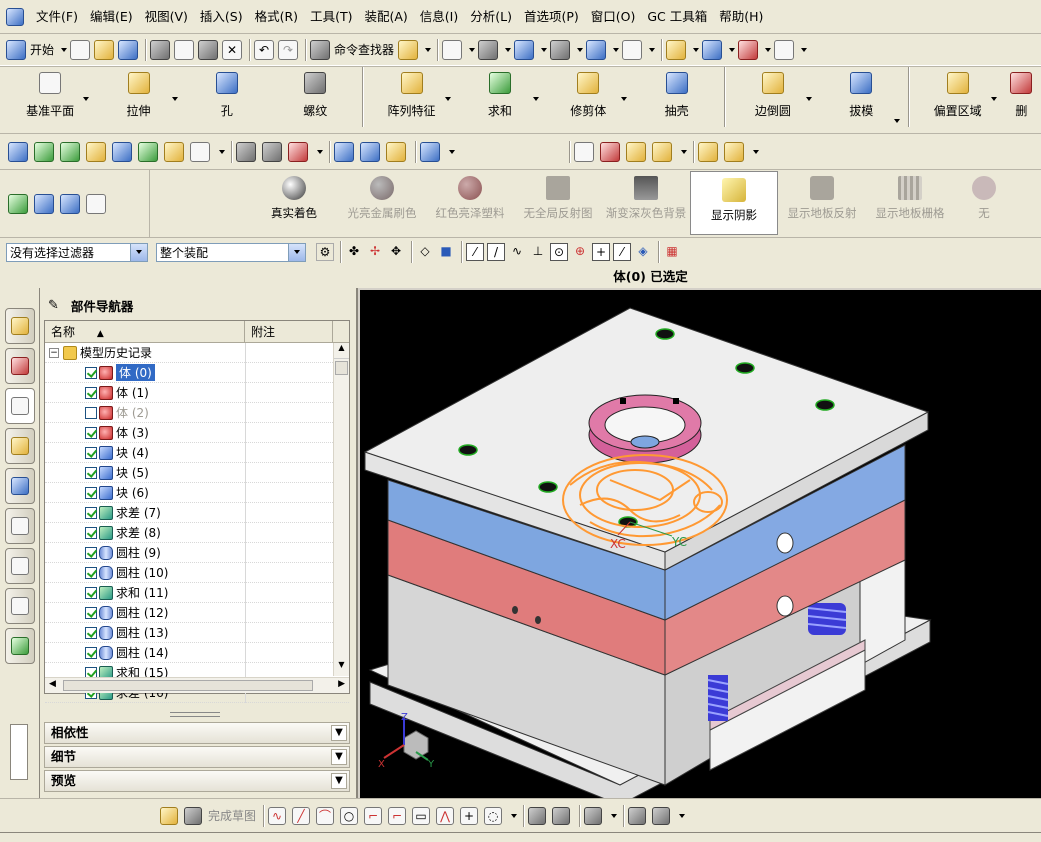 The image size is (1041, 842). I want to click on arc-icon: ⌒, so click(325, 815).